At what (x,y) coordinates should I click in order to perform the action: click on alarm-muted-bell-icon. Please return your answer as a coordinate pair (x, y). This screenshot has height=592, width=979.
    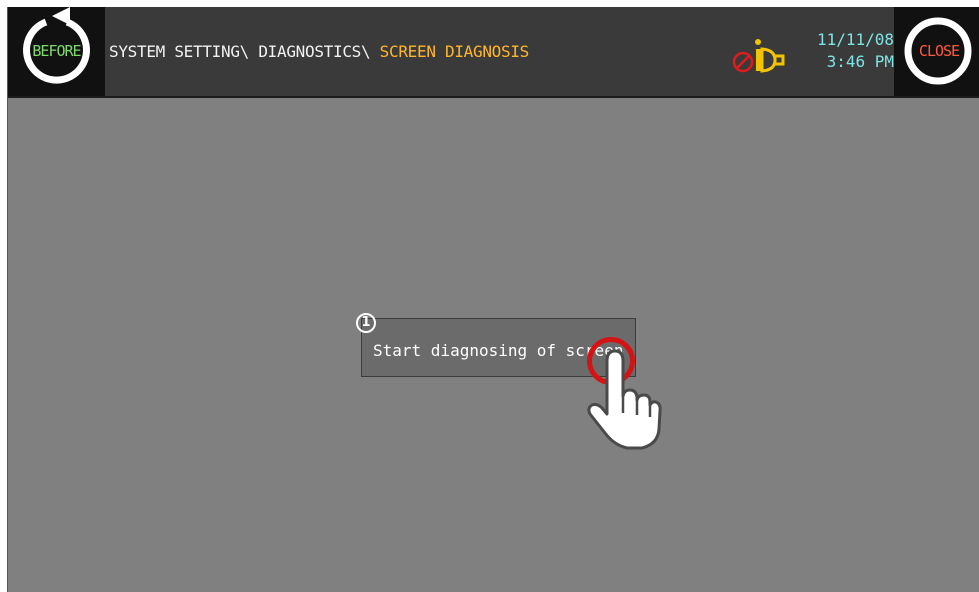
    Looking at the image, I should click on (762, 53).